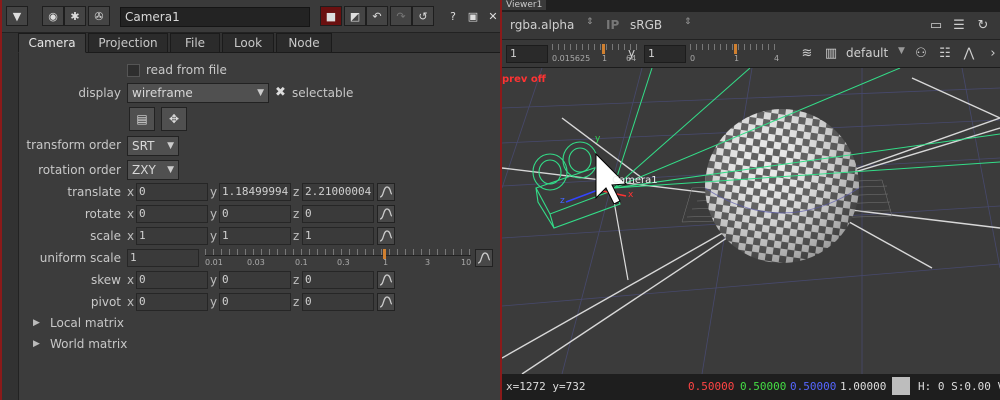 This screenshot has width=1000, height=400. What do you see at coordinates (133, 70) in the screenshot?
I see `read-from-file-checkbox` at bounding box center [133, 70].